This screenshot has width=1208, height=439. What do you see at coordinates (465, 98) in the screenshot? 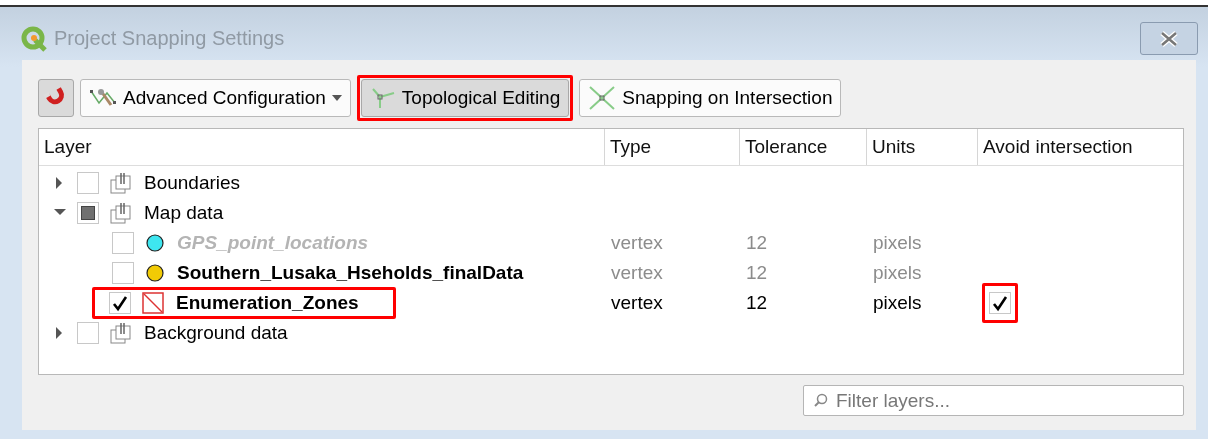
I see `toolbar-button: Topological Editing` at bounding box center [465, 98].